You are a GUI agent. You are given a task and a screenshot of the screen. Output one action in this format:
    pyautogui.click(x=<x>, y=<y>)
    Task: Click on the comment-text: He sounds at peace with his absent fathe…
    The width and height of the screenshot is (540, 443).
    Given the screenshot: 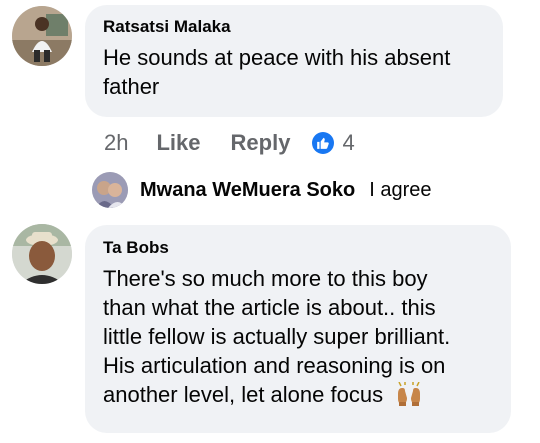 What is the action you would take?
    pyautogui.click(x=277, y=72)
    